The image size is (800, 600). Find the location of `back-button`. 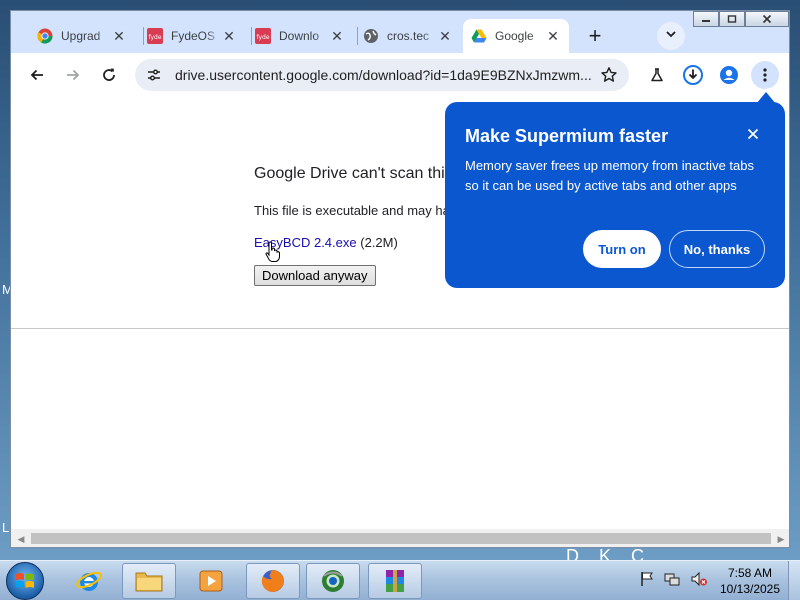

back-button is located at coordinates (37, 75).